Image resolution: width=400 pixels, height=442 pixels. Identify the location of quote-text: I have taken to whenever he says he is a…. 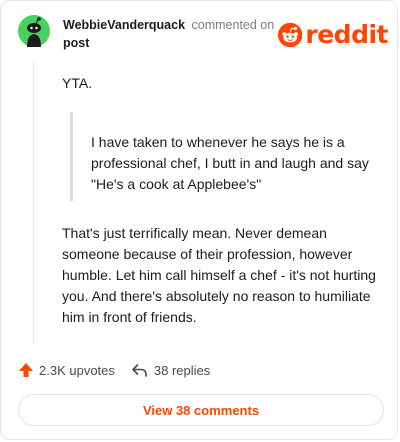
(230, 163).